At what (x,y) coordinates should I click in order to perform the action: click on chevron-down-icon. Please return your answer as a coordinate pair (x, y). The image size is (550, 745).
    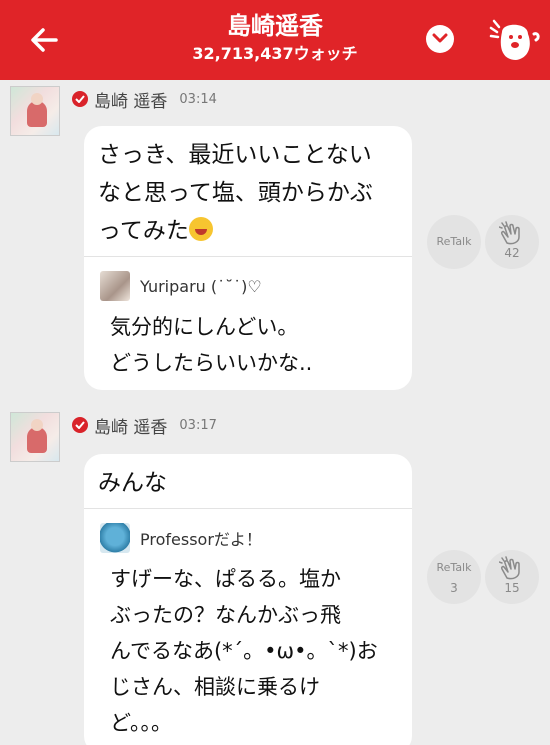
    Looking at the image, I should click on (440, 38).